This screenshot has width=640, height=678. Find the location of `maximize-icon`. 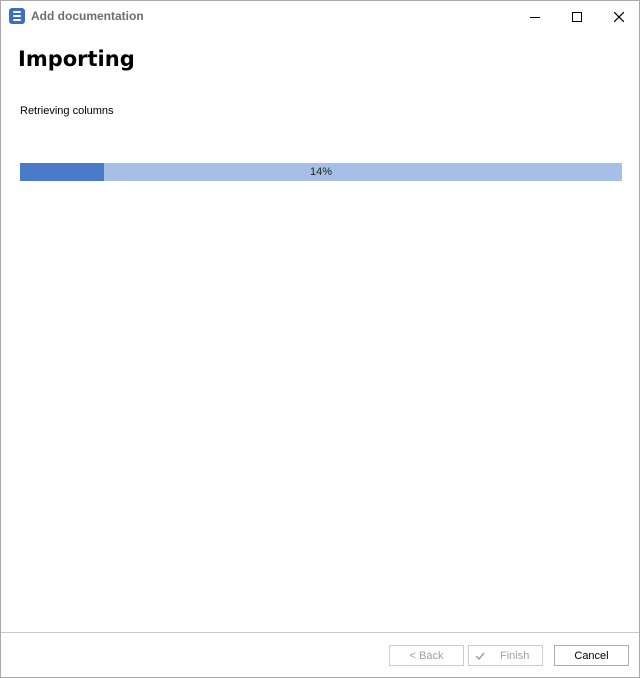

maximize-icon is located at coordinates (577, 17).